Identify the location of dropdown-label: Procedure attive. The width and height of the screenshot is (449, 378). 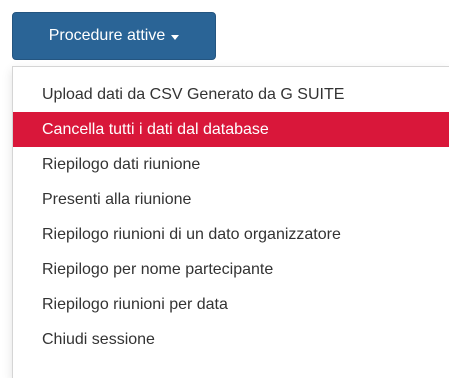
(107, 35).